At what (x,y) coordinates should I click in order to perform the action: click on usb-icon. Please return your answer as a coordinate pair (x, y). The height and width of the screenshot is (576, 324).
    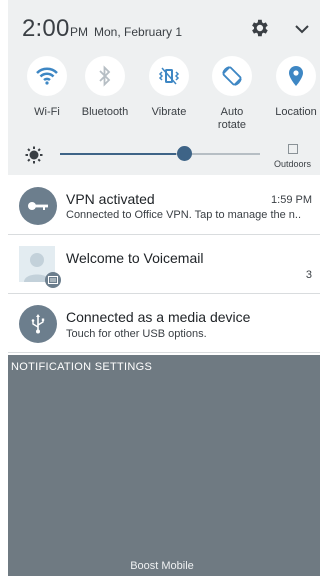
    Looking at the image, I should click on (38, 324).